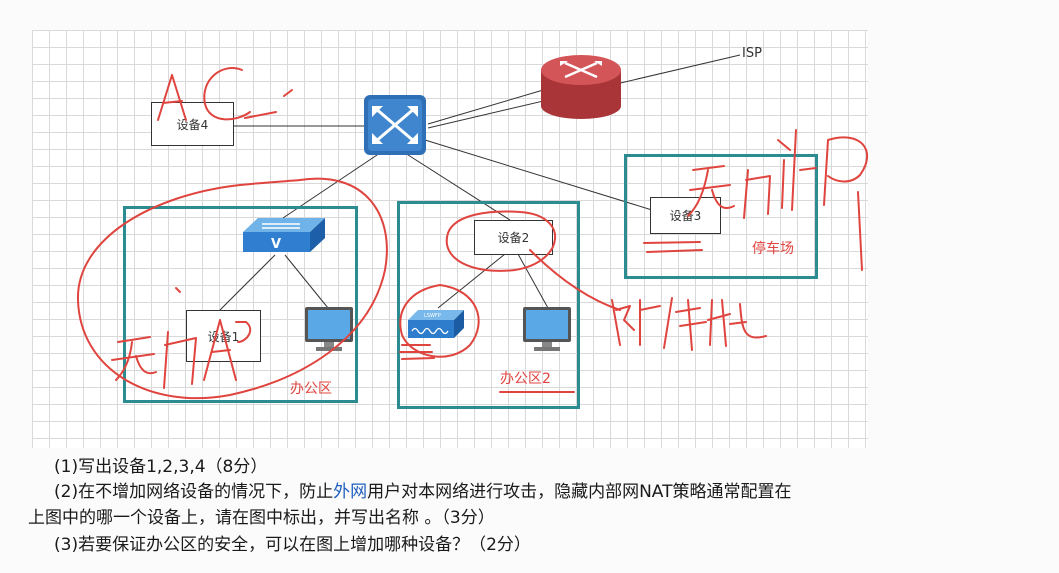 The image size is (1059, 573). What do you see at coordinates (192, 124) in the screenshot?
I see `device4-box: 设备4` at bounding box center [192, 124].